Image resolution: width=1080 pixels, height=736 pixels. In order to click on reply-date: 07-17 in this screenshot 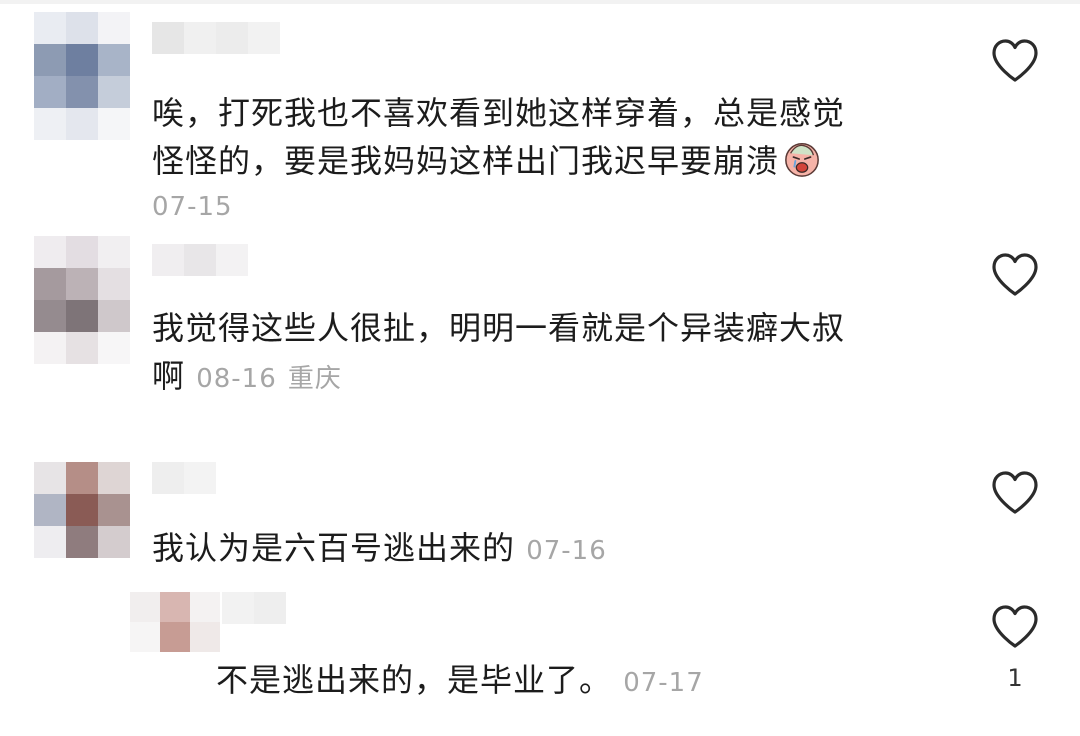, I will do `click(663, 683)`.